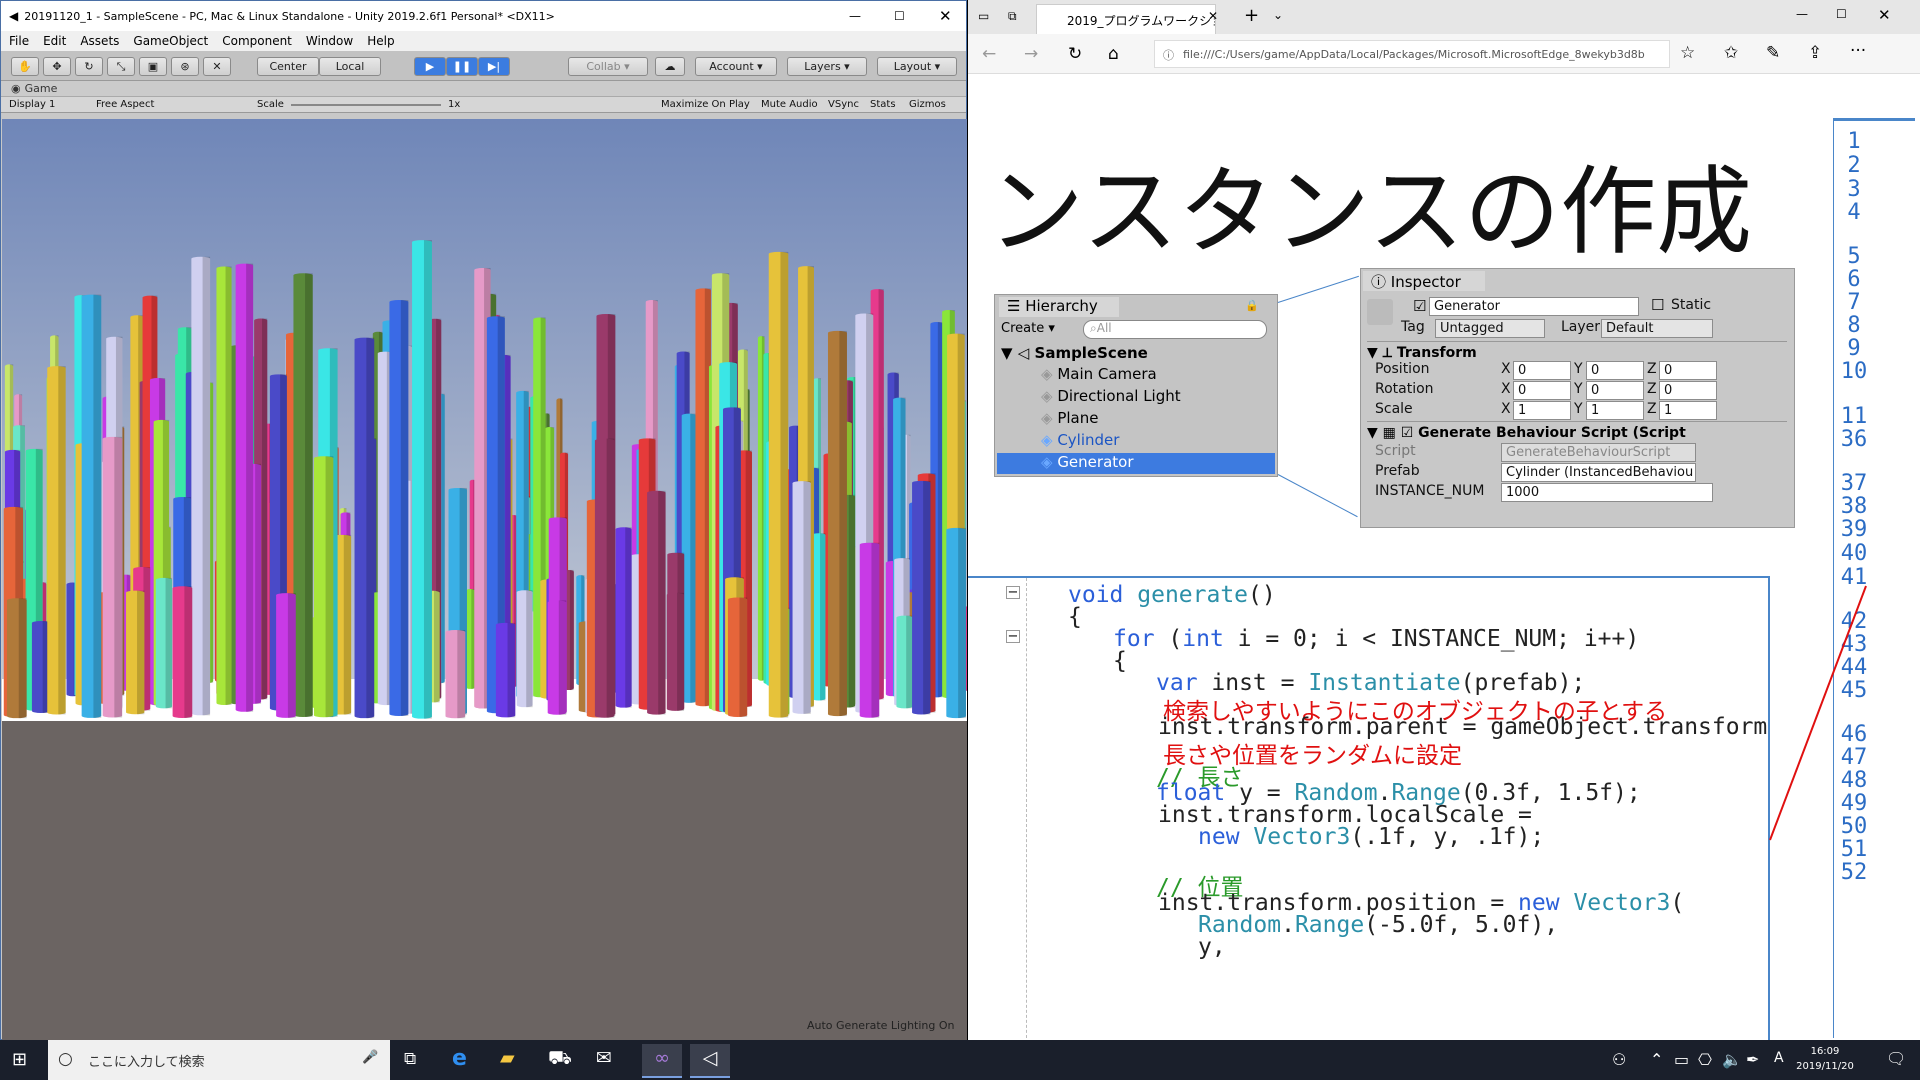 This screenshot has width=1920, height=1080. I want to click on mic-icon: 🎤, so click(370, 1057).